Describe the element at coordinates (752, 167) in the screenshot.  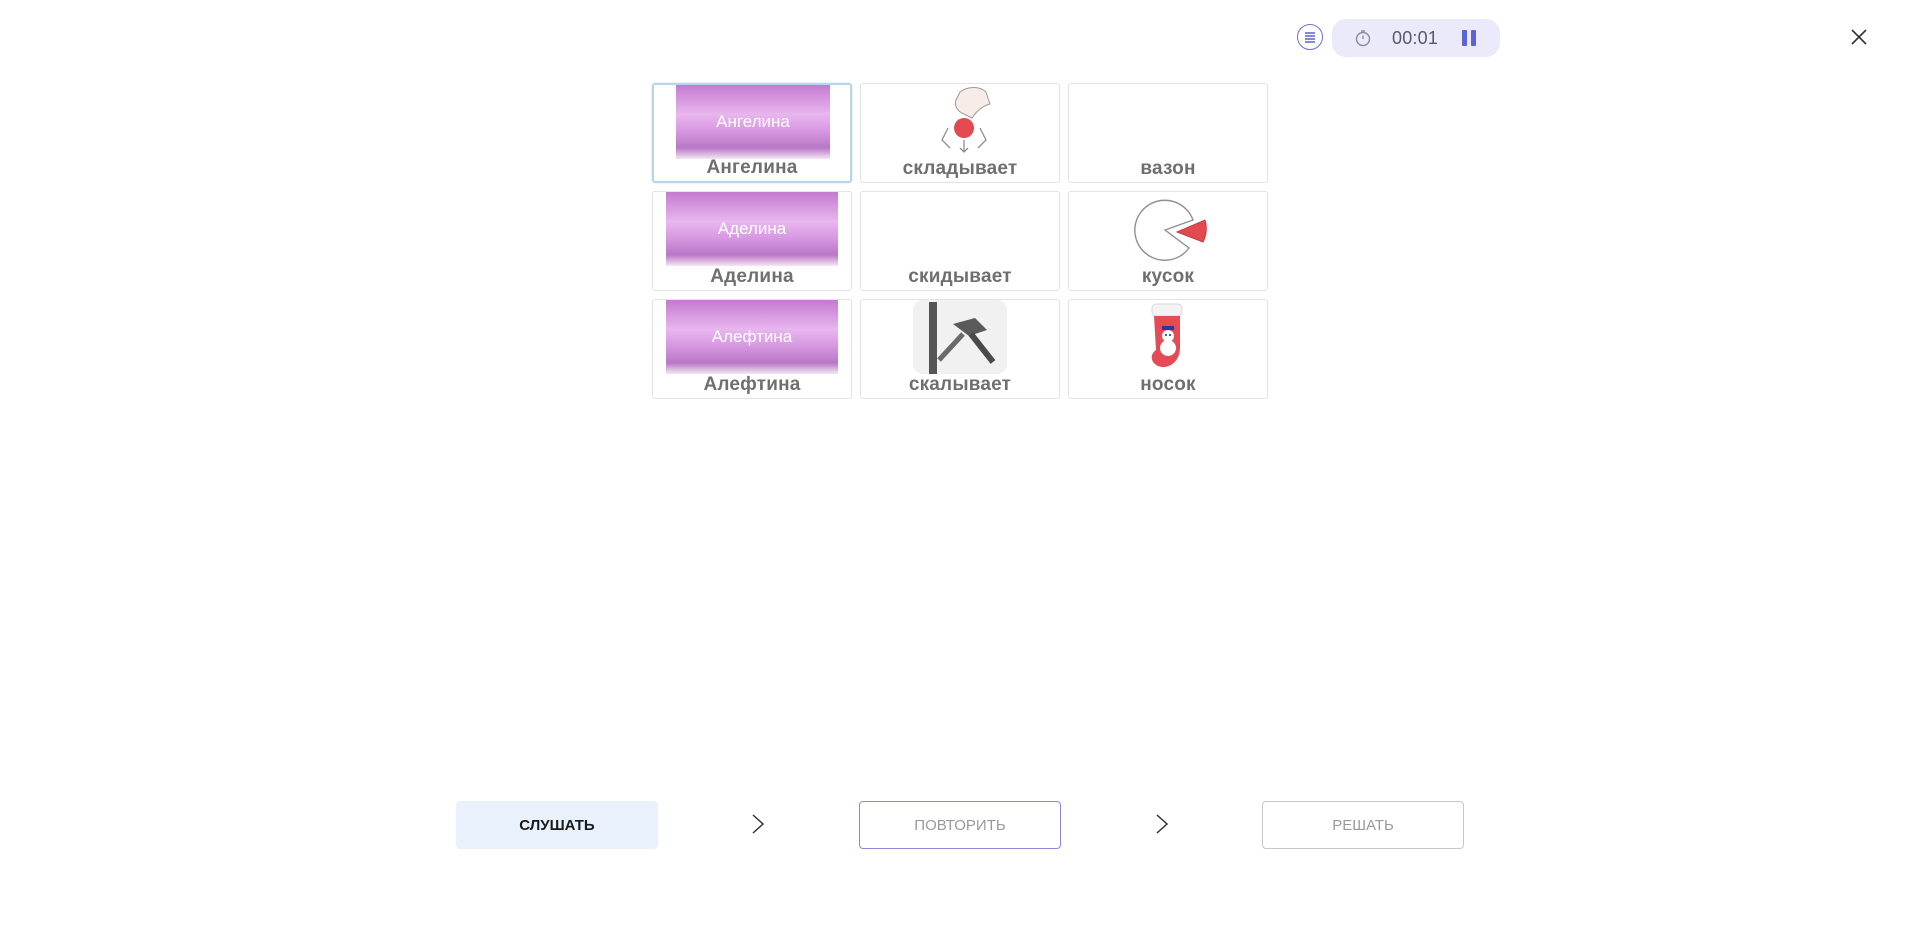
I see `card-label: Ангелина` at that location.